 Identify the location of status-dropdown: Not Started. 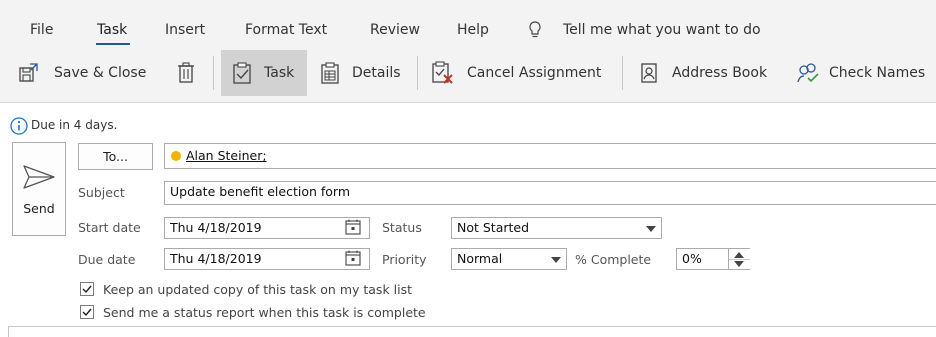
(556, 228).